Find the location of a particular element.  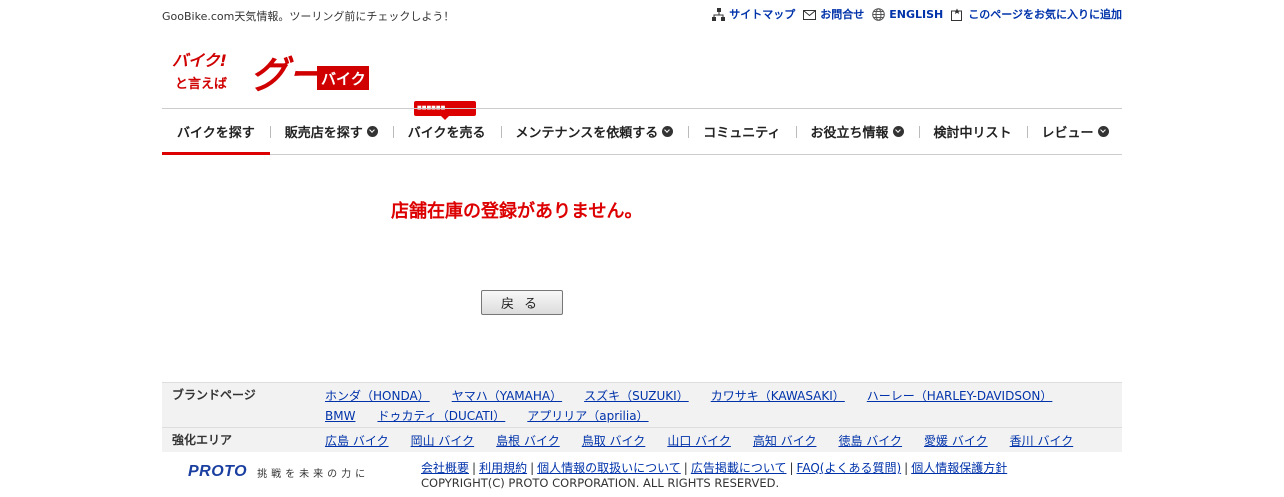

brand-link: ホンダ（HONDA） is located at coordinates (377, 396).